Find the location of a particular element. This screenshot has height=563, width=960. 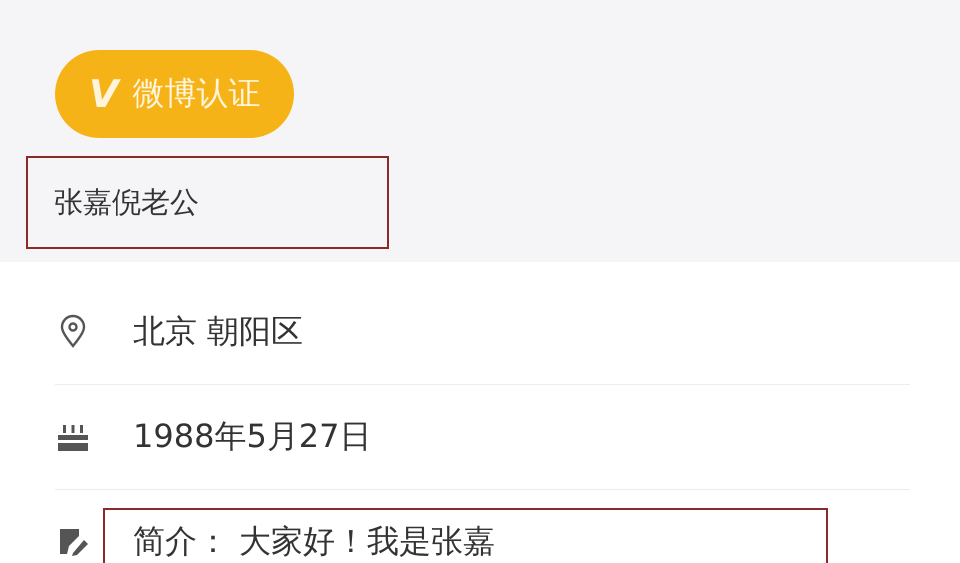

birthday-text: 1988年5月27日 is located at coordinates (252, 436).